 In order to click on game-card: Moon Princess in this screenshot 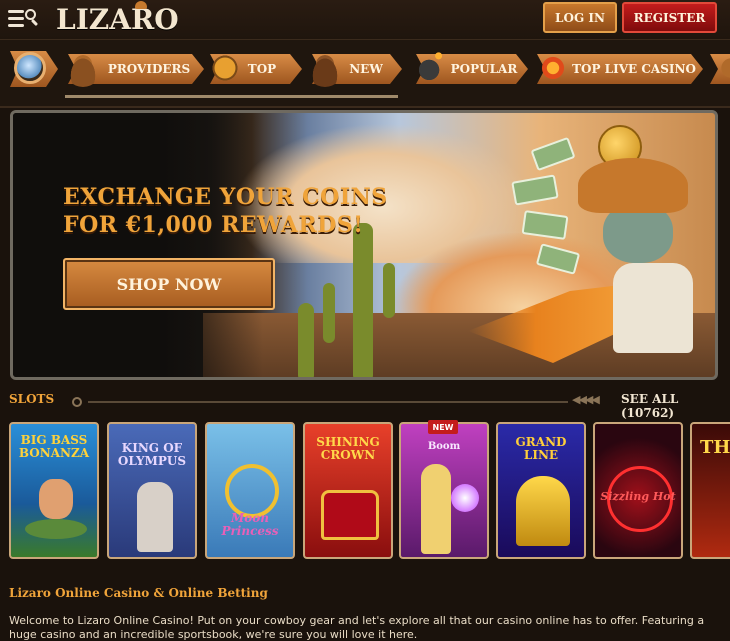, I will do `click(250, 490)`.